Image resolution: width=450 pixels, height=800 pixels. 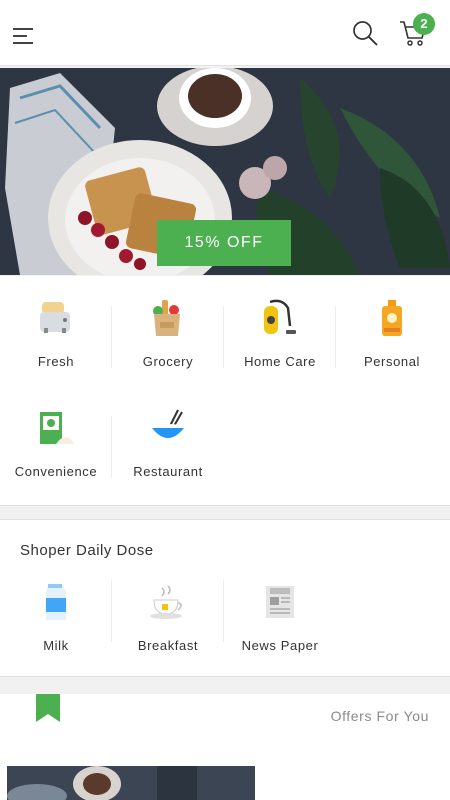 I want to click on offers-panel: Offers For You, so click(x=225, y=747).